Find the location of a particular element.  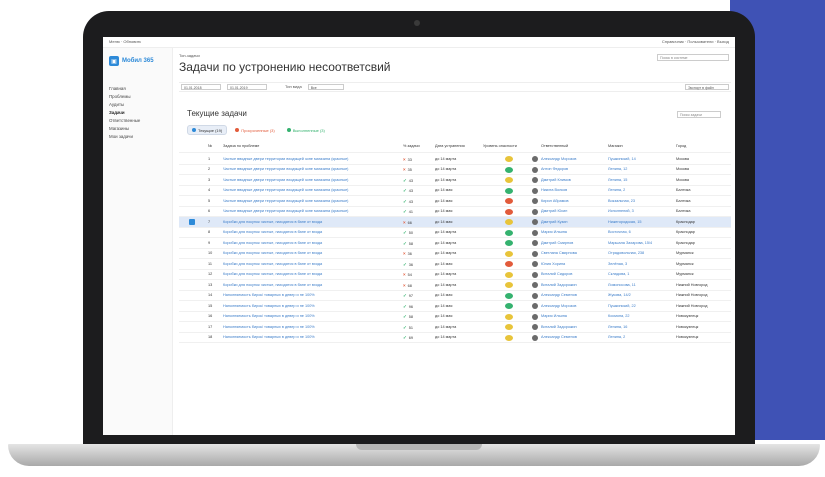

row-shop-link: Вокзальная, 23 is located at coordinates (638, 201).